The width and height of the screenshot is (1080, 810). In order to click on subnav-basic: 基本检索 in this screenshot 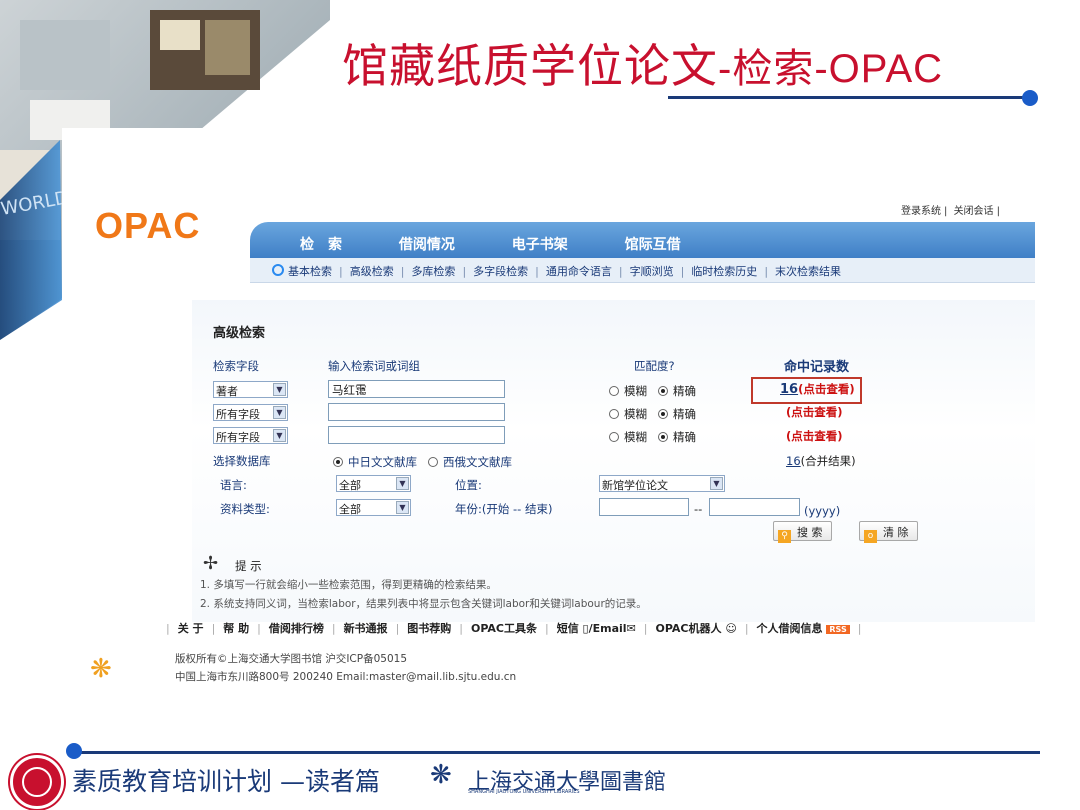, I will do `click(310, 271)`.